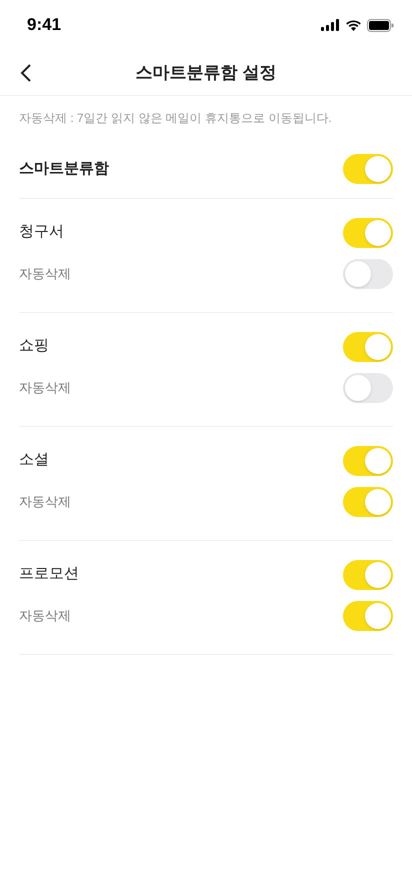  Describe the element at coordinates (175, 118) in the screenshot. I see `notice-text: 자동삭제 : 7일간 읽지 않은 메일이 휴지통으로 이동됩니다.` at that location.